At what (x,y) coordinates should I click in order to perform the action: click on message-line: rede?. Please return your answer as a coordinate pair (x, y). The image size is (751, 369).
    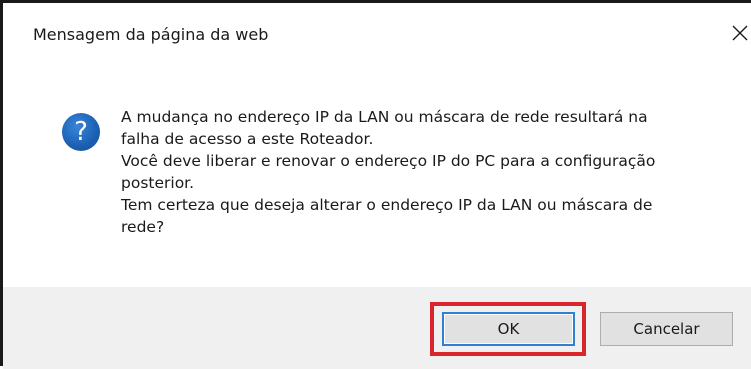
    Looking at the image, I should click on (143, 227).